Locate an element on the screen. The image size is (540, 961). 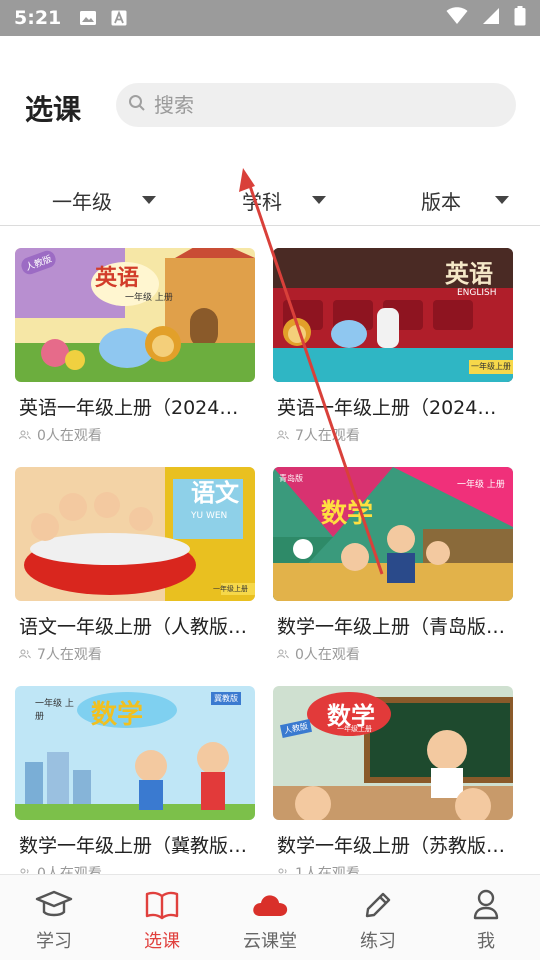
filter-label: 学科 is located at coordinates (262, 201).